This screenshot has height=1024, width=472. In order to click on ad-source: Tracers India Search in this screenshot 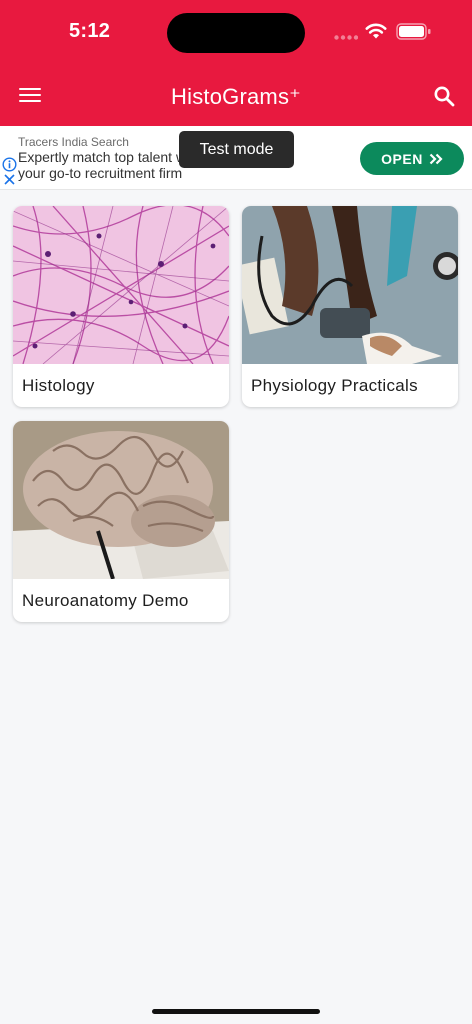, I will do `click(73, 142)`.